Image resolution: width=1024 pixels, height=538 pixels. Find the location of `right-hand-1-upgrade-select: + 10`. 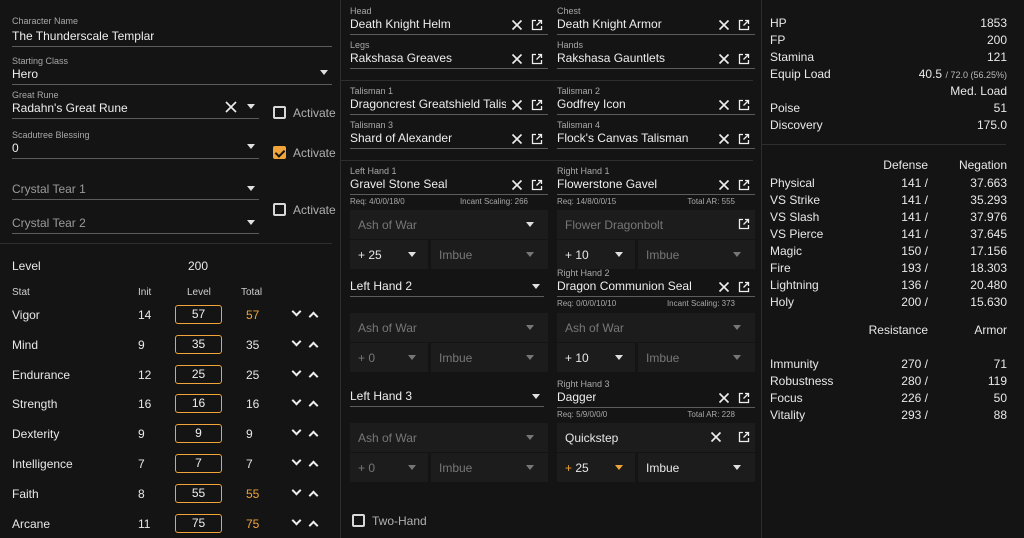

right-hand-1-upgrade-select: + 10 is located at coordinates (596, 254).